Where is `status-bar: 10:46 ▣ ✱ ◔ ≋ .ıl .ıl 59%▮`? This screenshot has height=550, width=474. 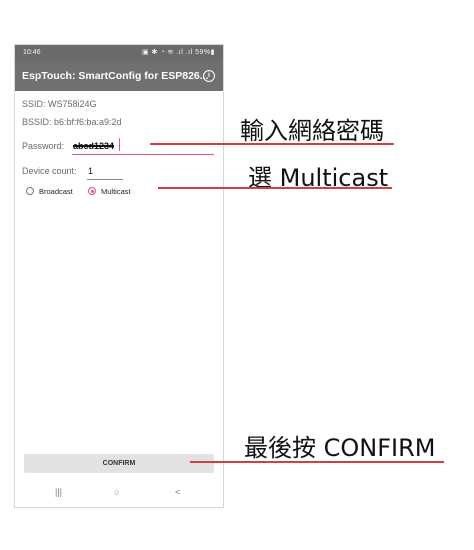
status-bar: 10:46 ▣ ✱ ◔ ≋ .ıl .ıl 59%▮ is located at coordinates (119, 53).